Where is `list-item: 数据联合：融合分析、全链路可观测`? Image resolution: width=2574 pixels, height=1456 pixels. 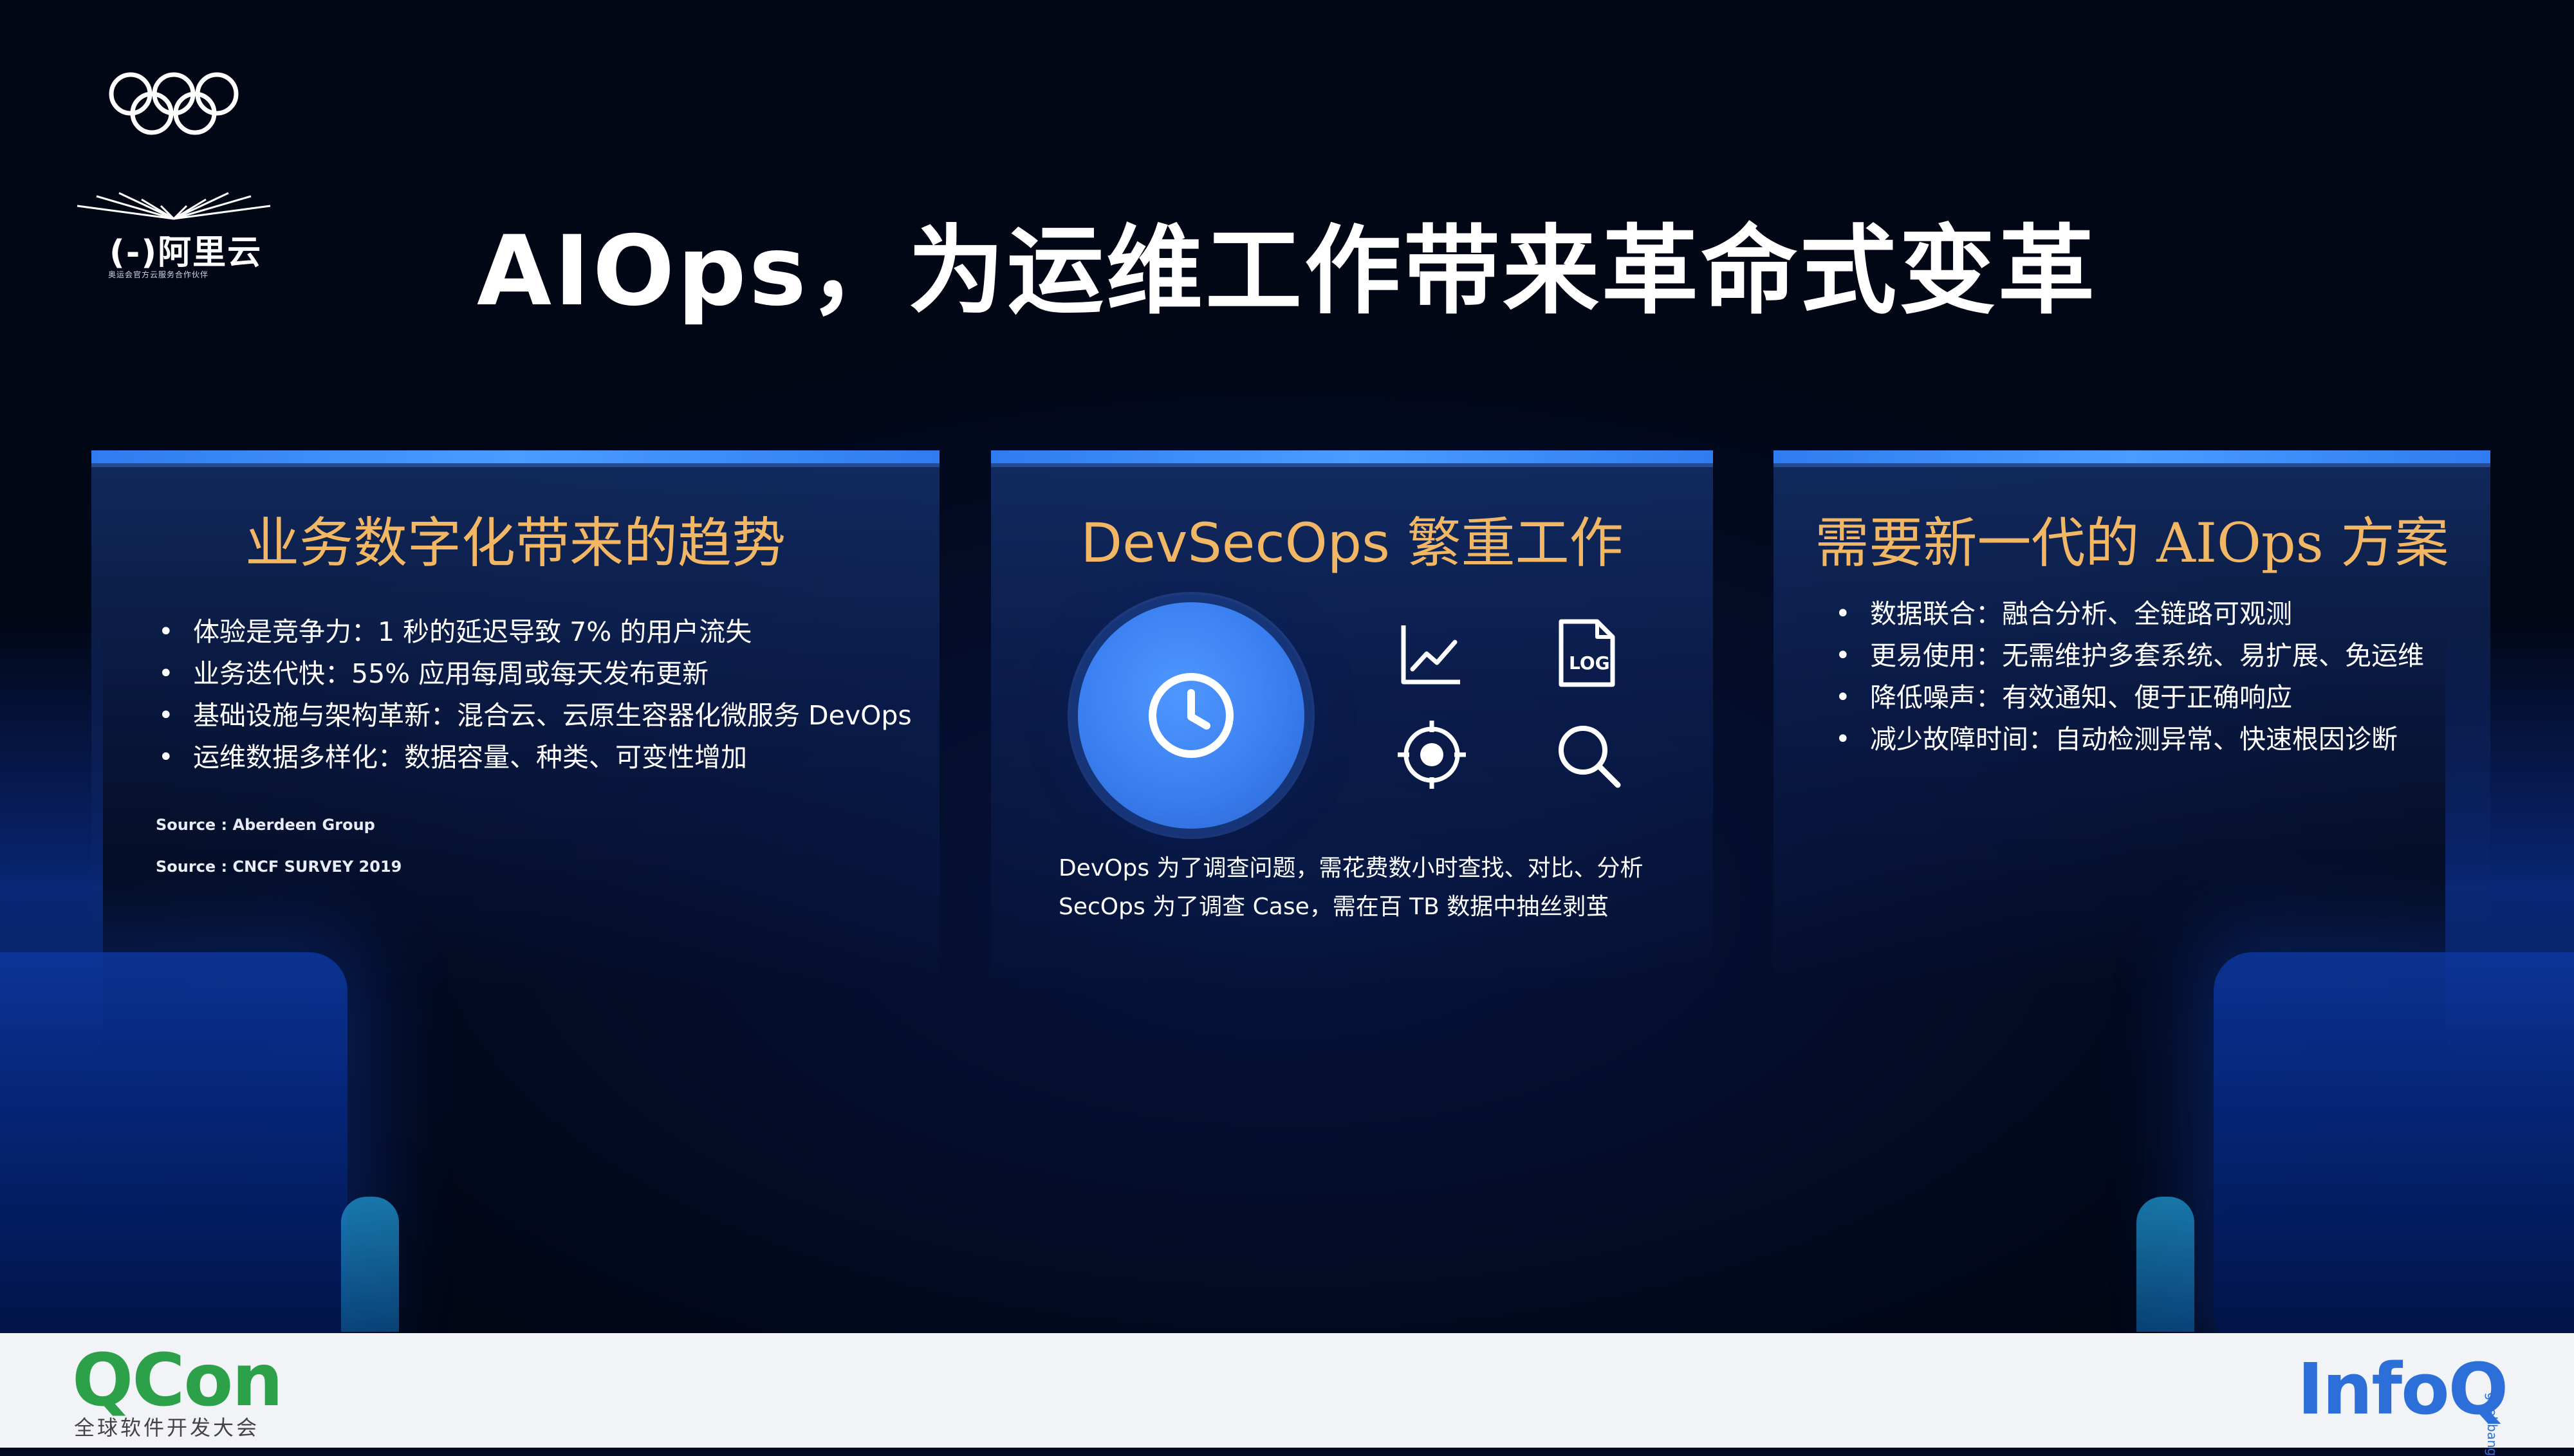 list-item: 数据联合：融合分析、全链路可观测 is located at coordinates (2128, 614).